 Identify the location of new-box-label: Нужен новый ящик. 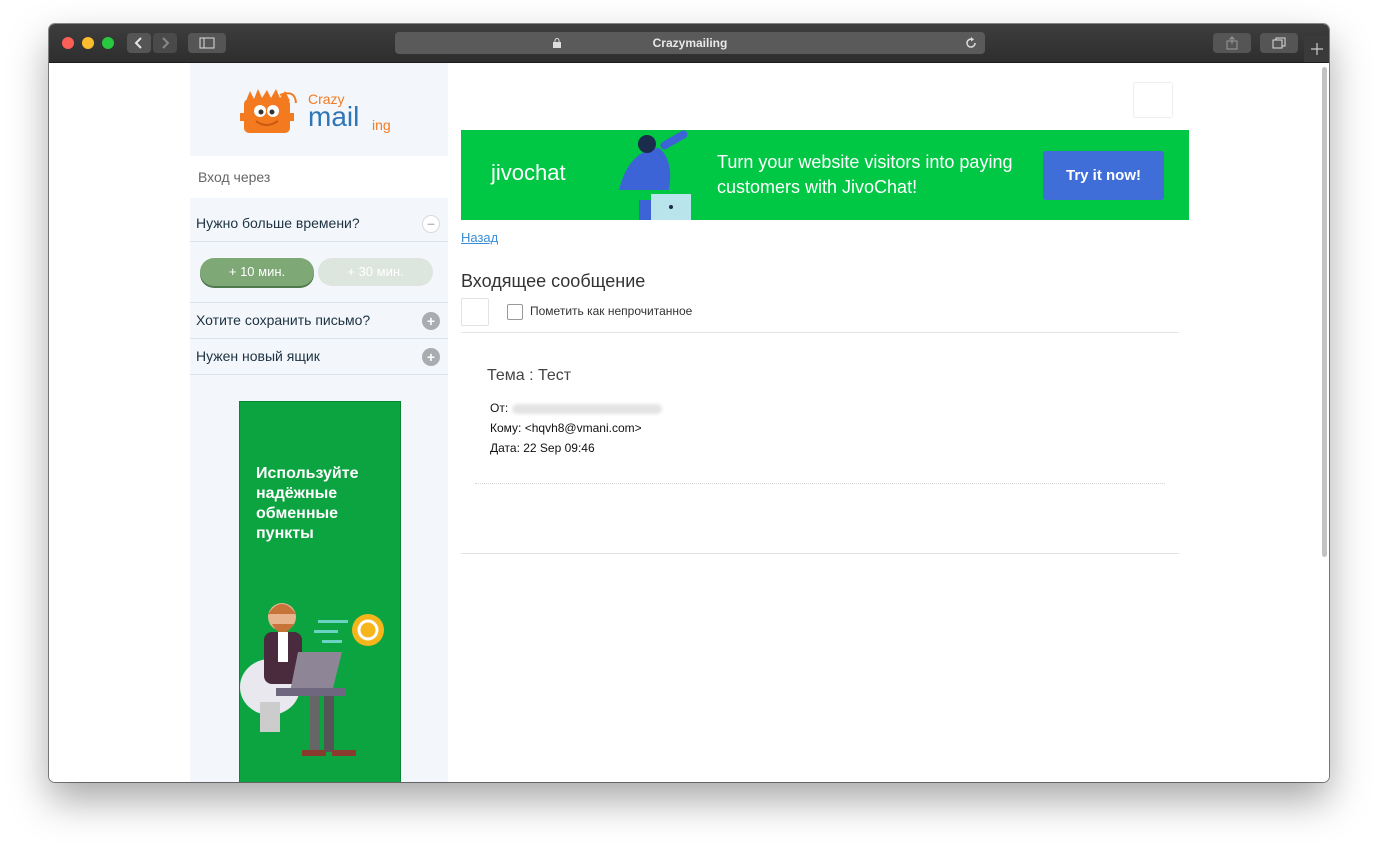
(258, 356).